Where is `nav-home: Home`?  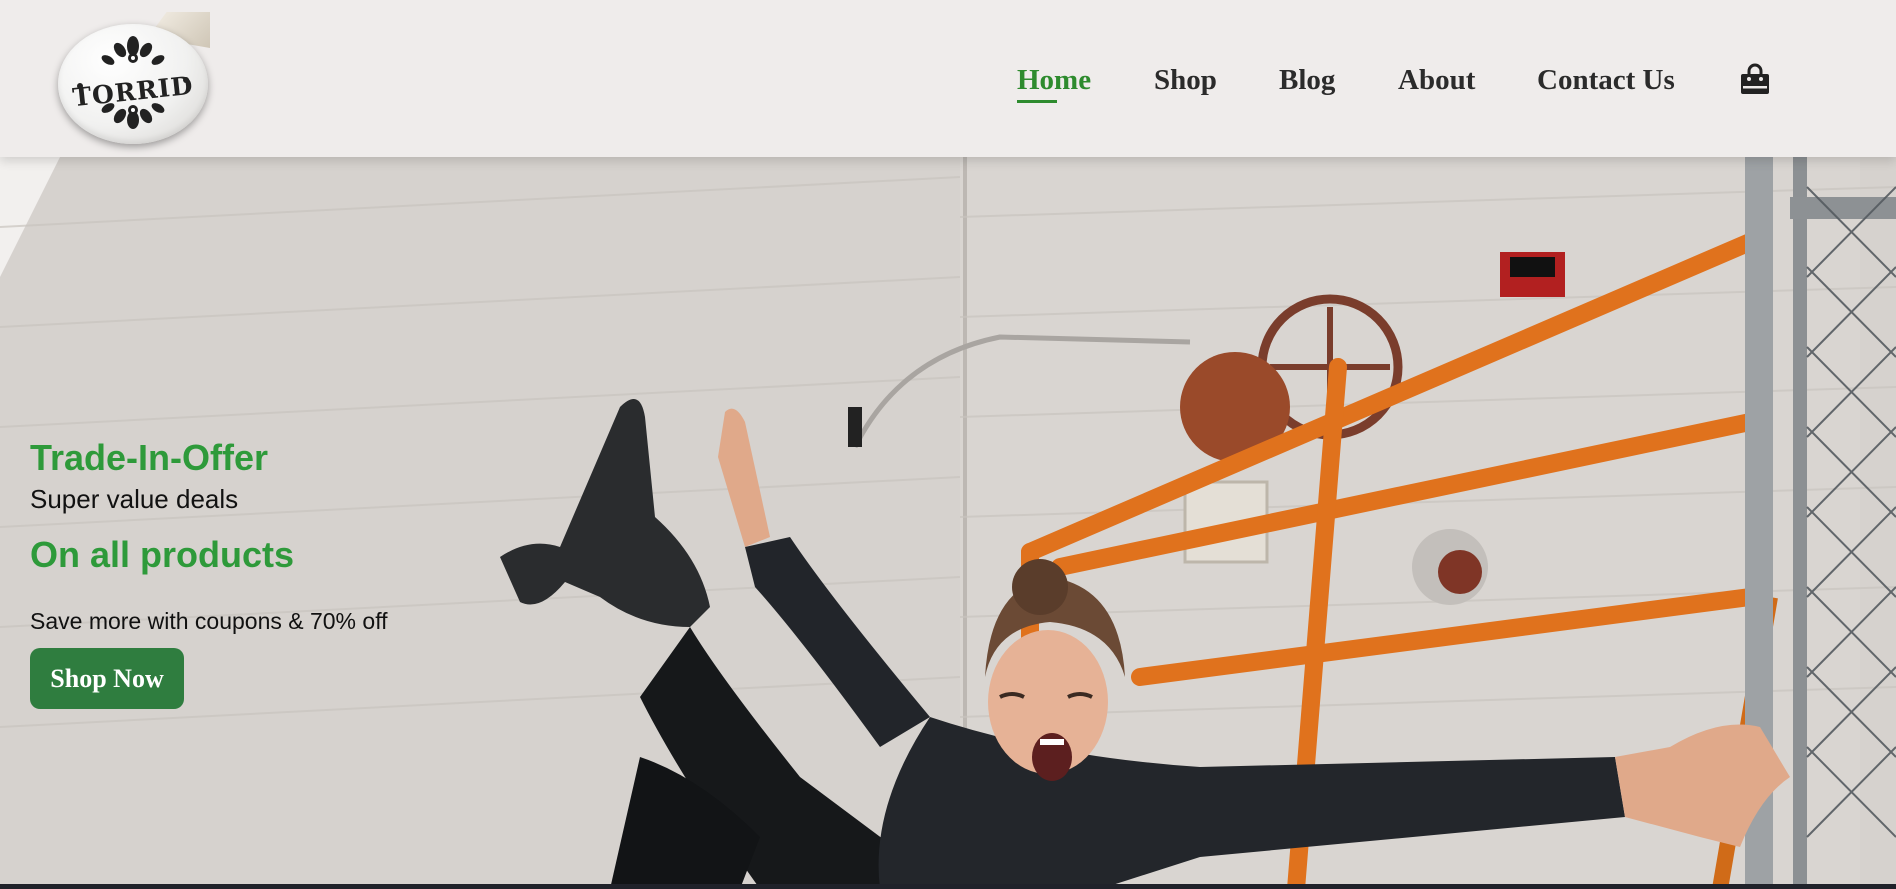 nav-home: Home is located at coordinates (1054, 81).